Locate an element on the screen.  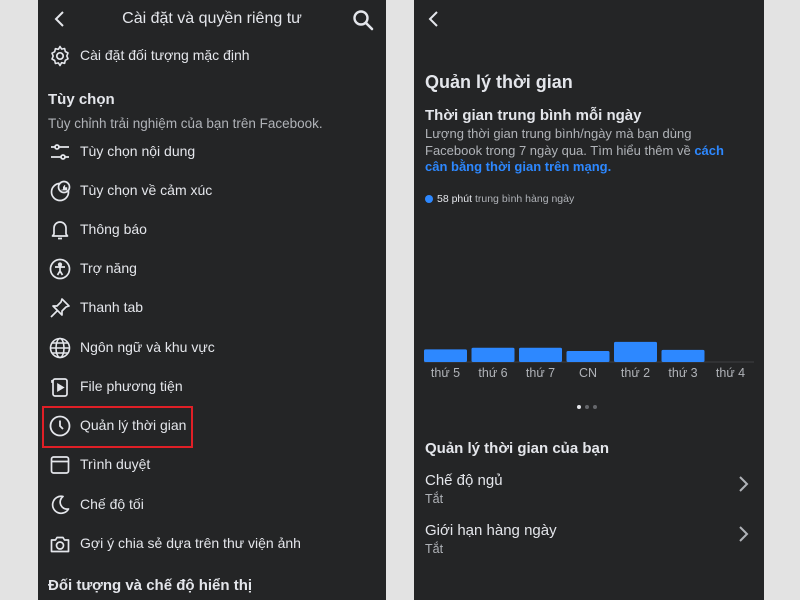
pager-dots is located at coordinates (589, 405).